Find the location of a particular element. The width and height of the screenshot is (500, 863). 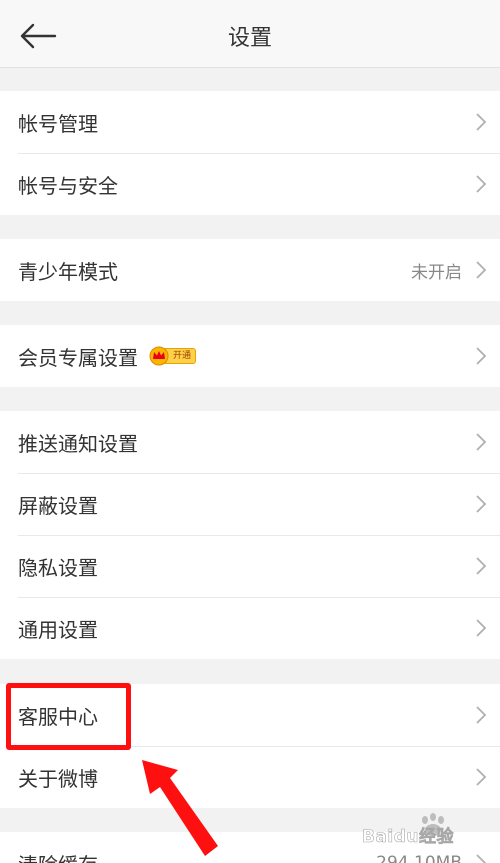

settings-item-about-weibo: 关于微博 is located at coordinates (250, 777).